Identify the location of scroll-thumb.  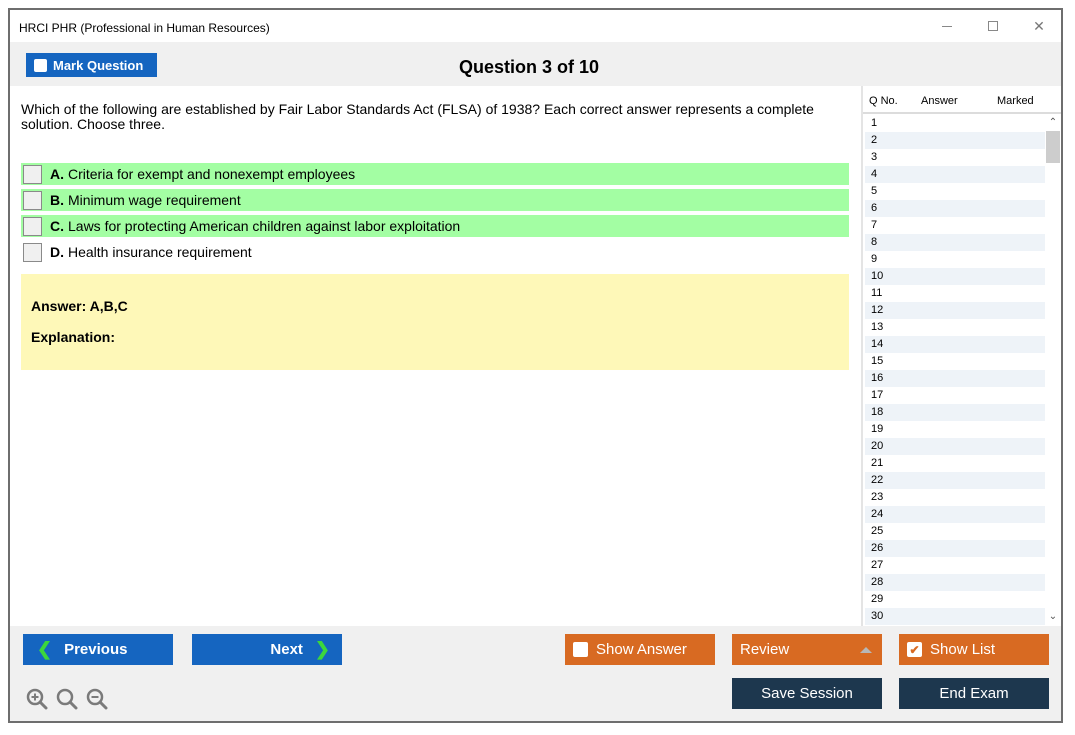
(1053, 147).